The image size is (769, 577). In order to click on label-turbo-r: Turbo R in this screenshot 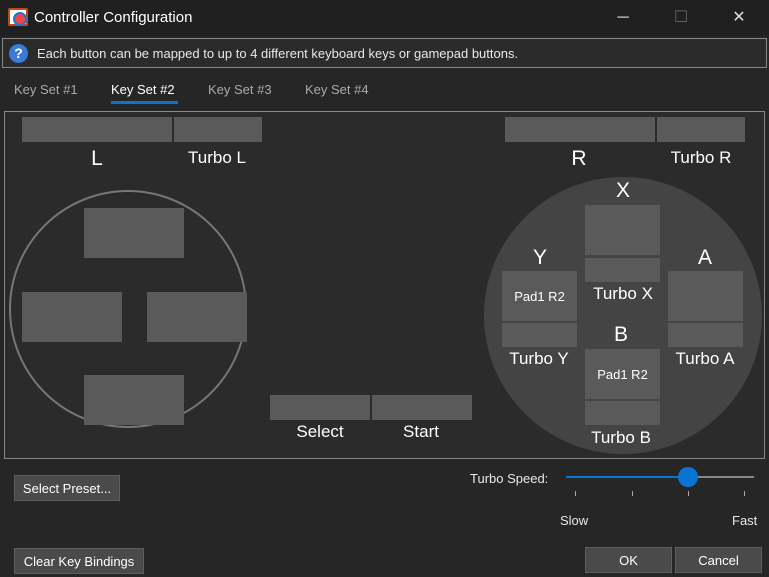, I will do `click(701, 157)`.